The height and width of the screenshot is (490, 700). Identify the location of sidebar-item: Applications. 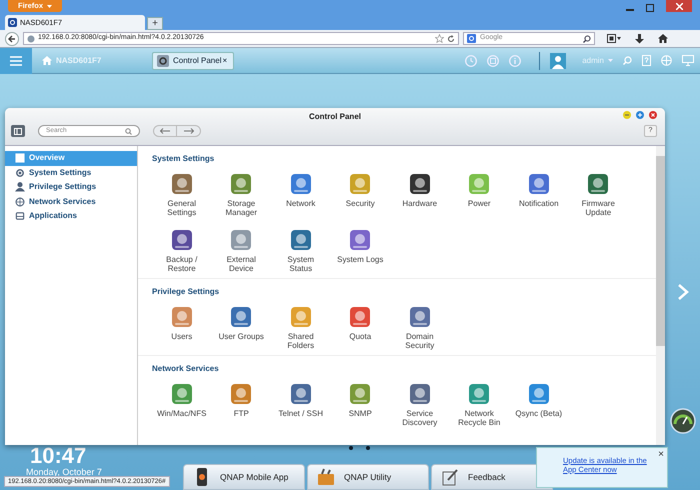
(71, 216).